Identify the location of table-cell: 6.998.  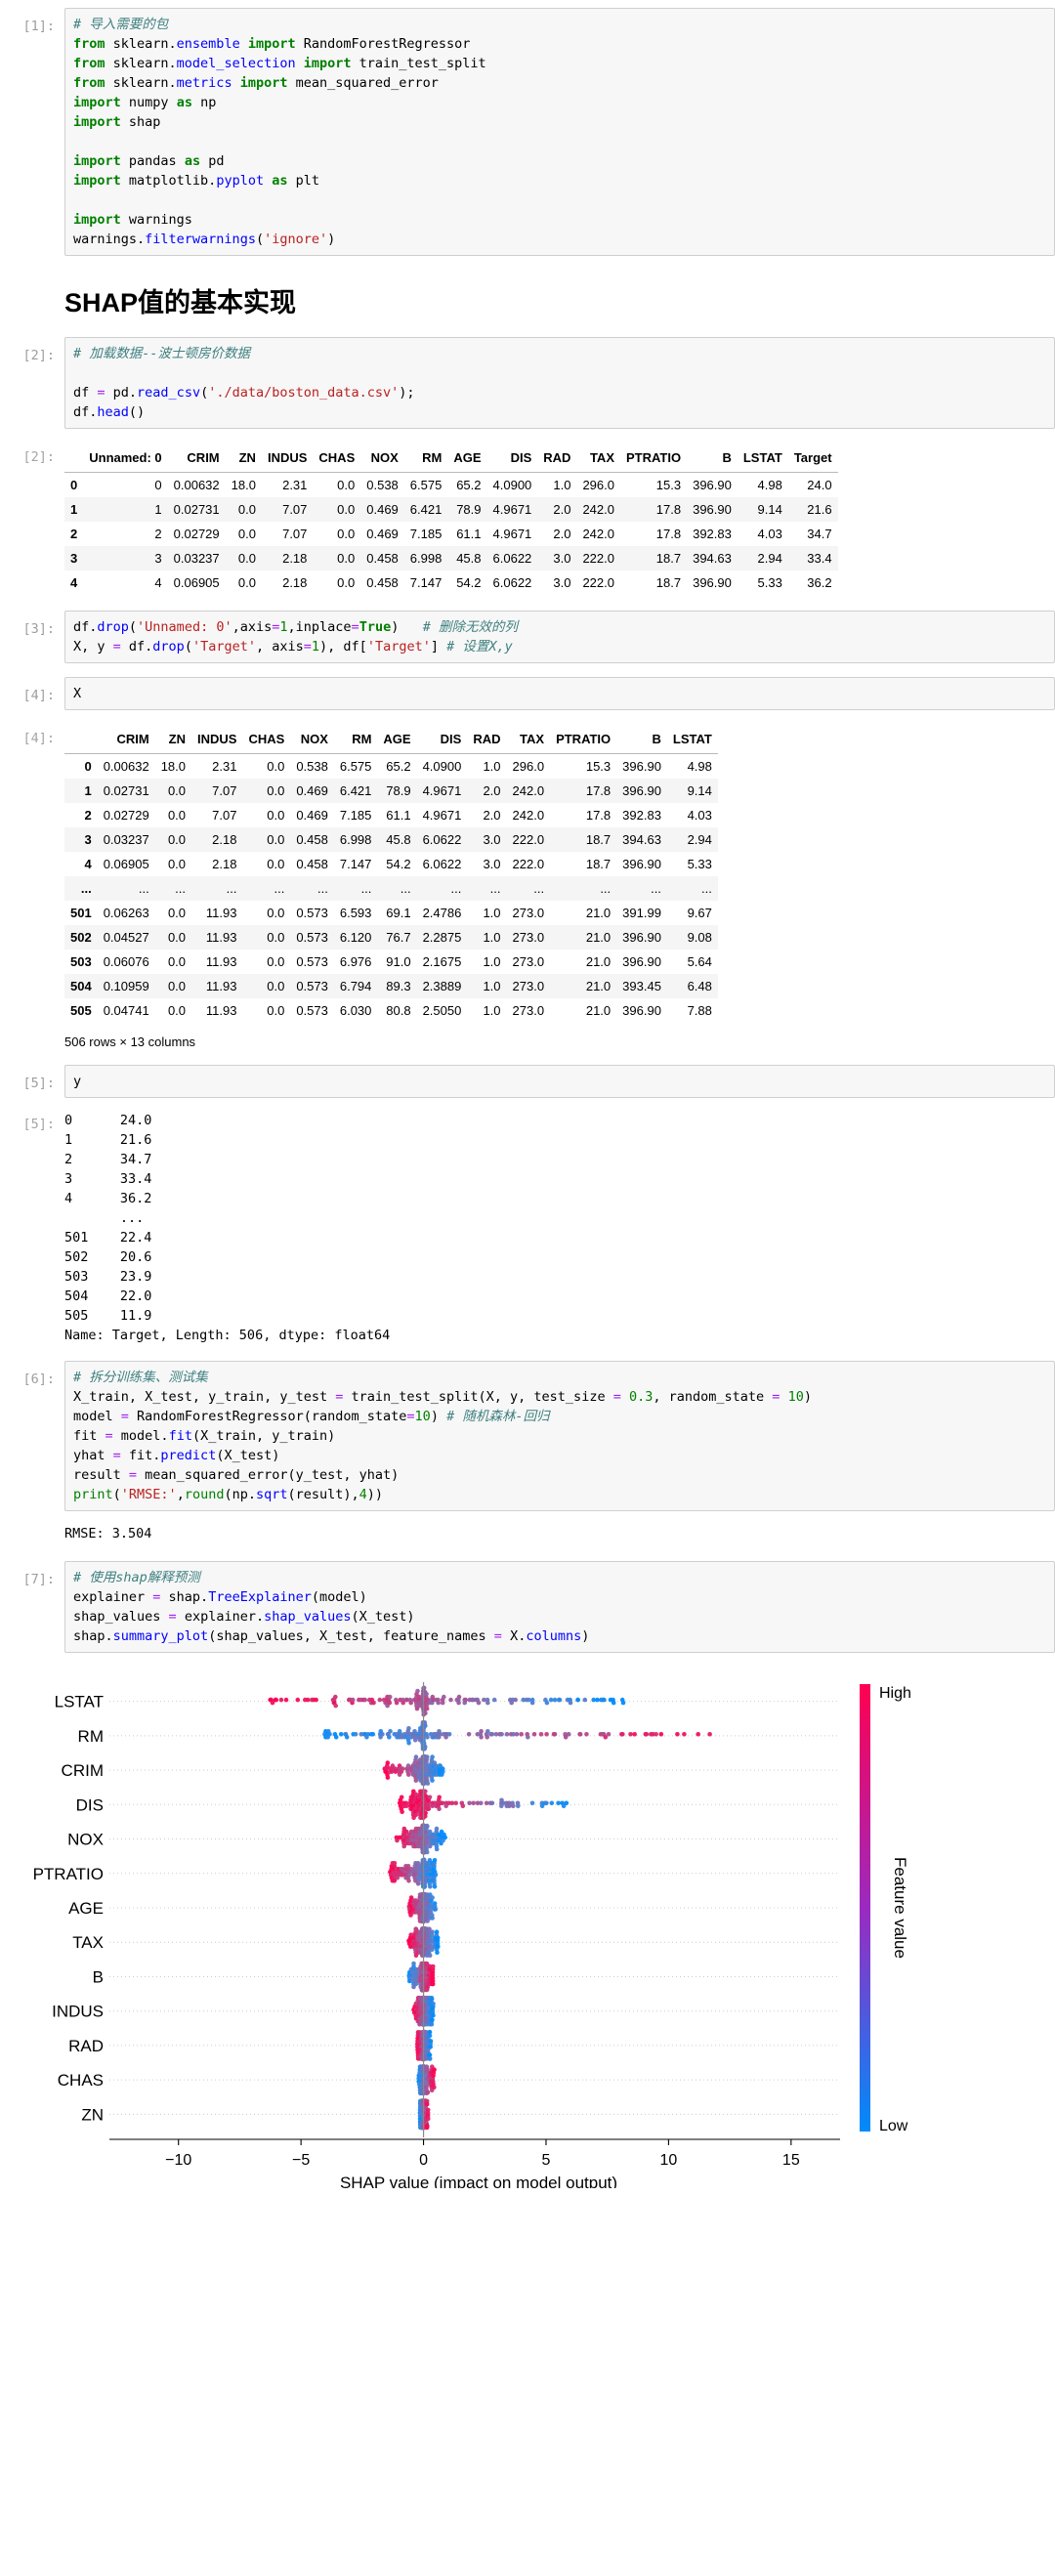
(355, 839).